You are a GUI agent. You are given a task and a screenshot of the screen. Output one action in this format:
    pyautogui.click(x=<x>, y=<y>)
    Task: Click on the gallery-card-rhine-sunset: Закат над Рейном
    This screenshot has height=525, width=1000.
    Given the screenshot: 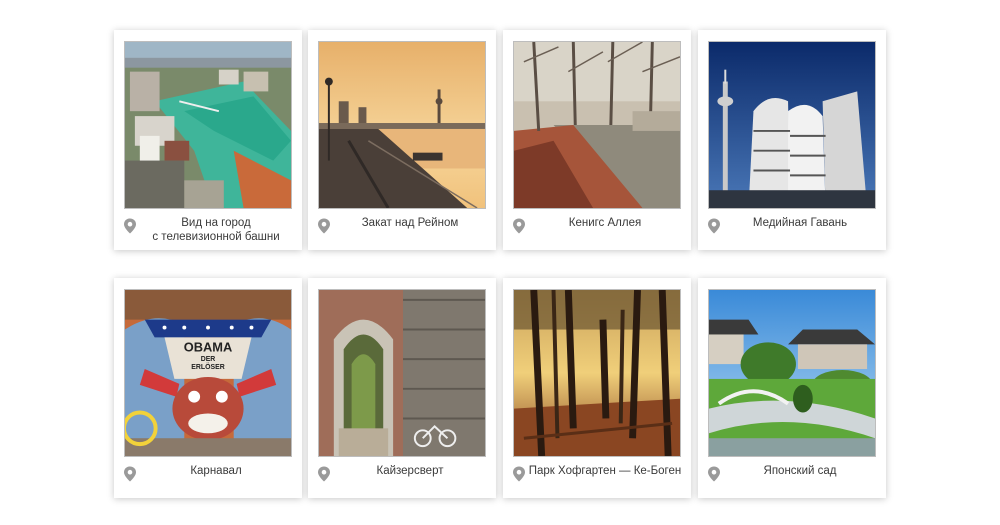 What is the action you would take?
    pyautogui.click(x=402, y=140)
    